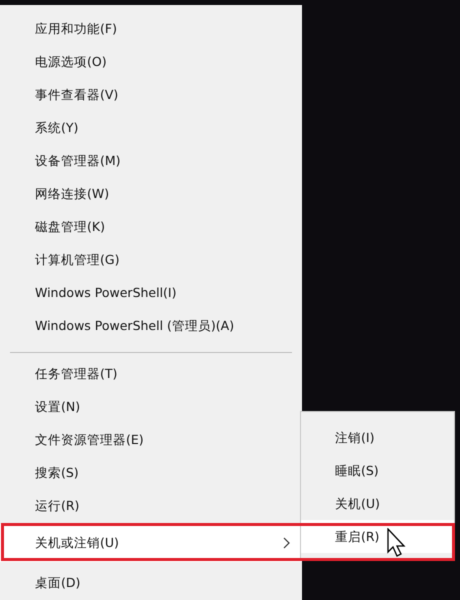 The width and height of the screenshot is (460, 600). What do you see at coordinates (151, 193) in the screenshot?
I see `menu-item: 网络连接(W)` at bounding box center [151, 193].